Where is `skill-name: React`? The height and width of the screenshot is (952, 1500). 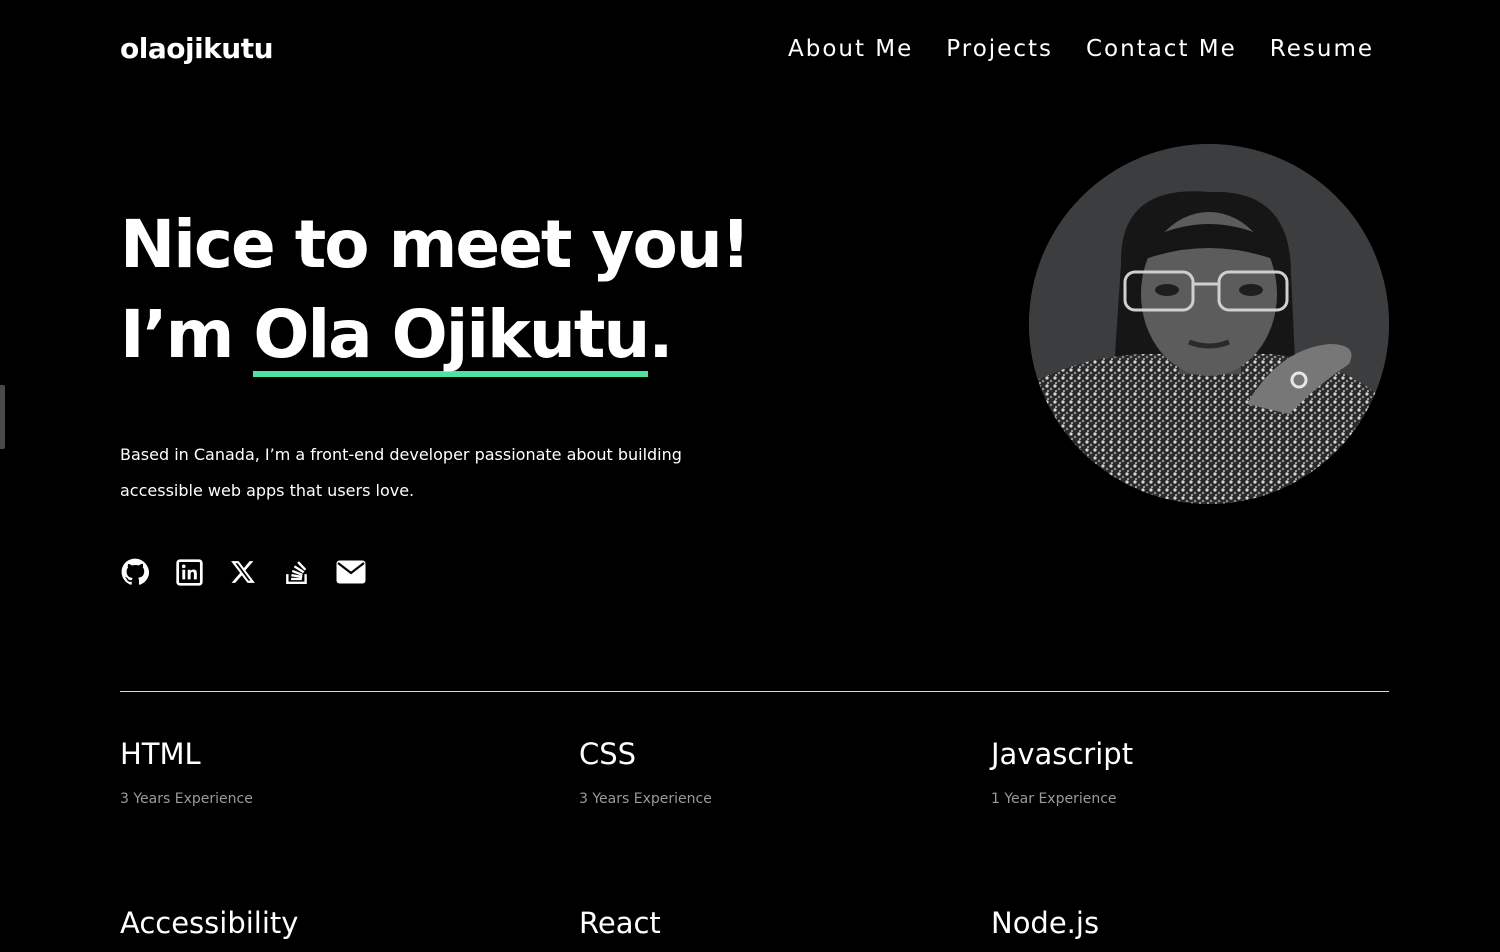
skill-name: React is located at coordinates (620, 923).